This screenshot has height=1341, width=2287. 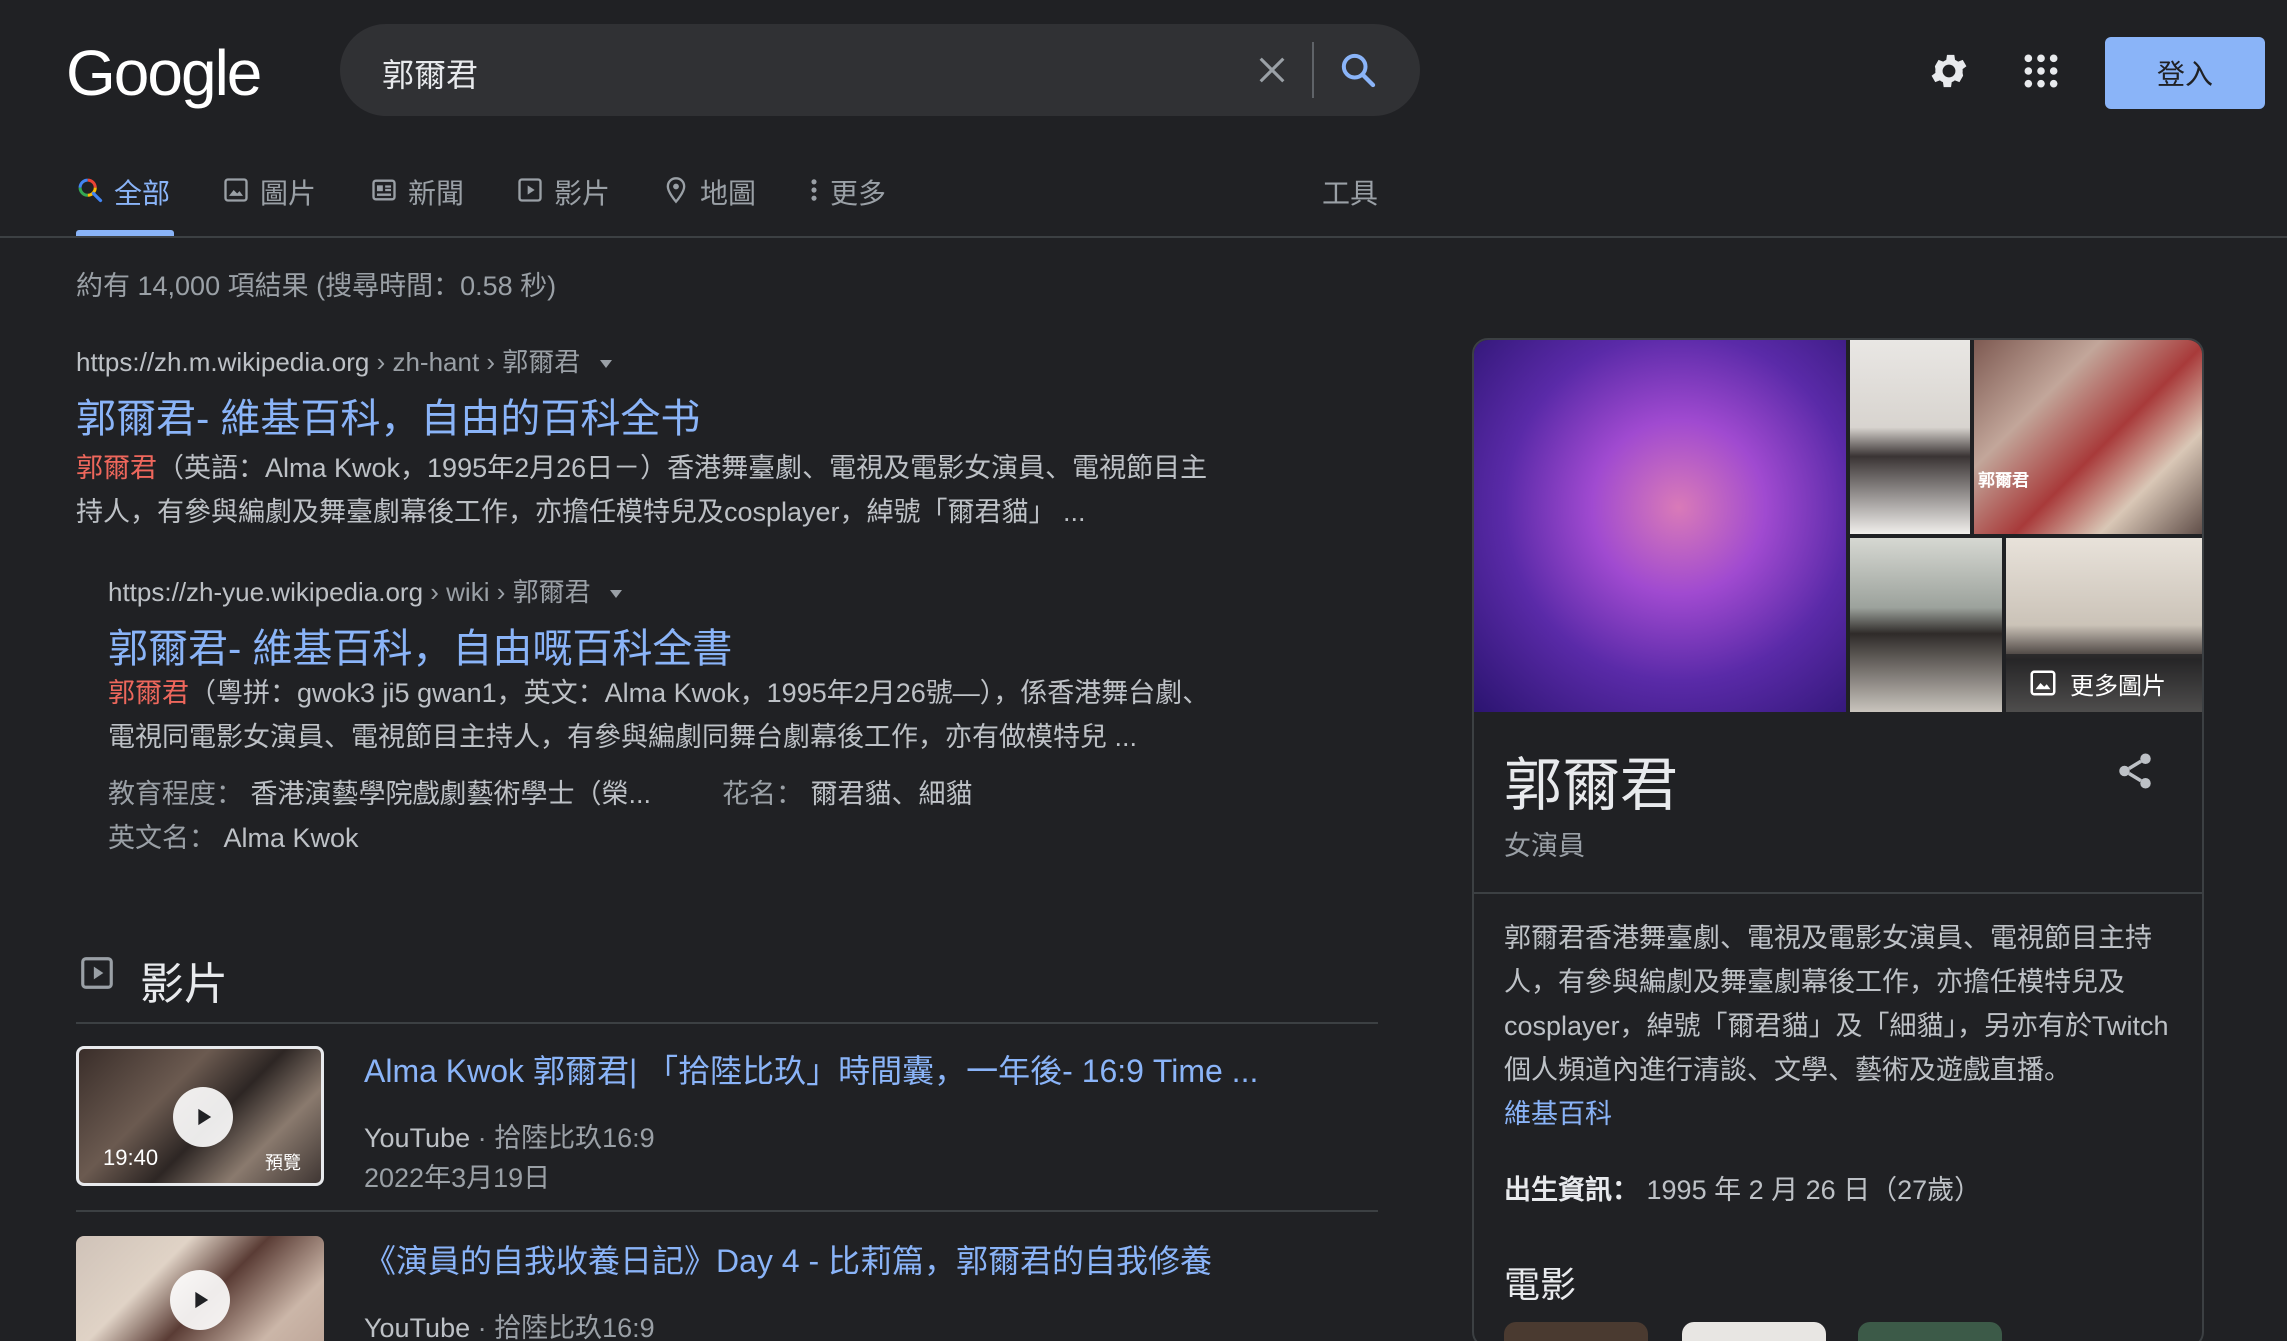 I want to click on apps-grid-icon, so click(x=2041, y=71).